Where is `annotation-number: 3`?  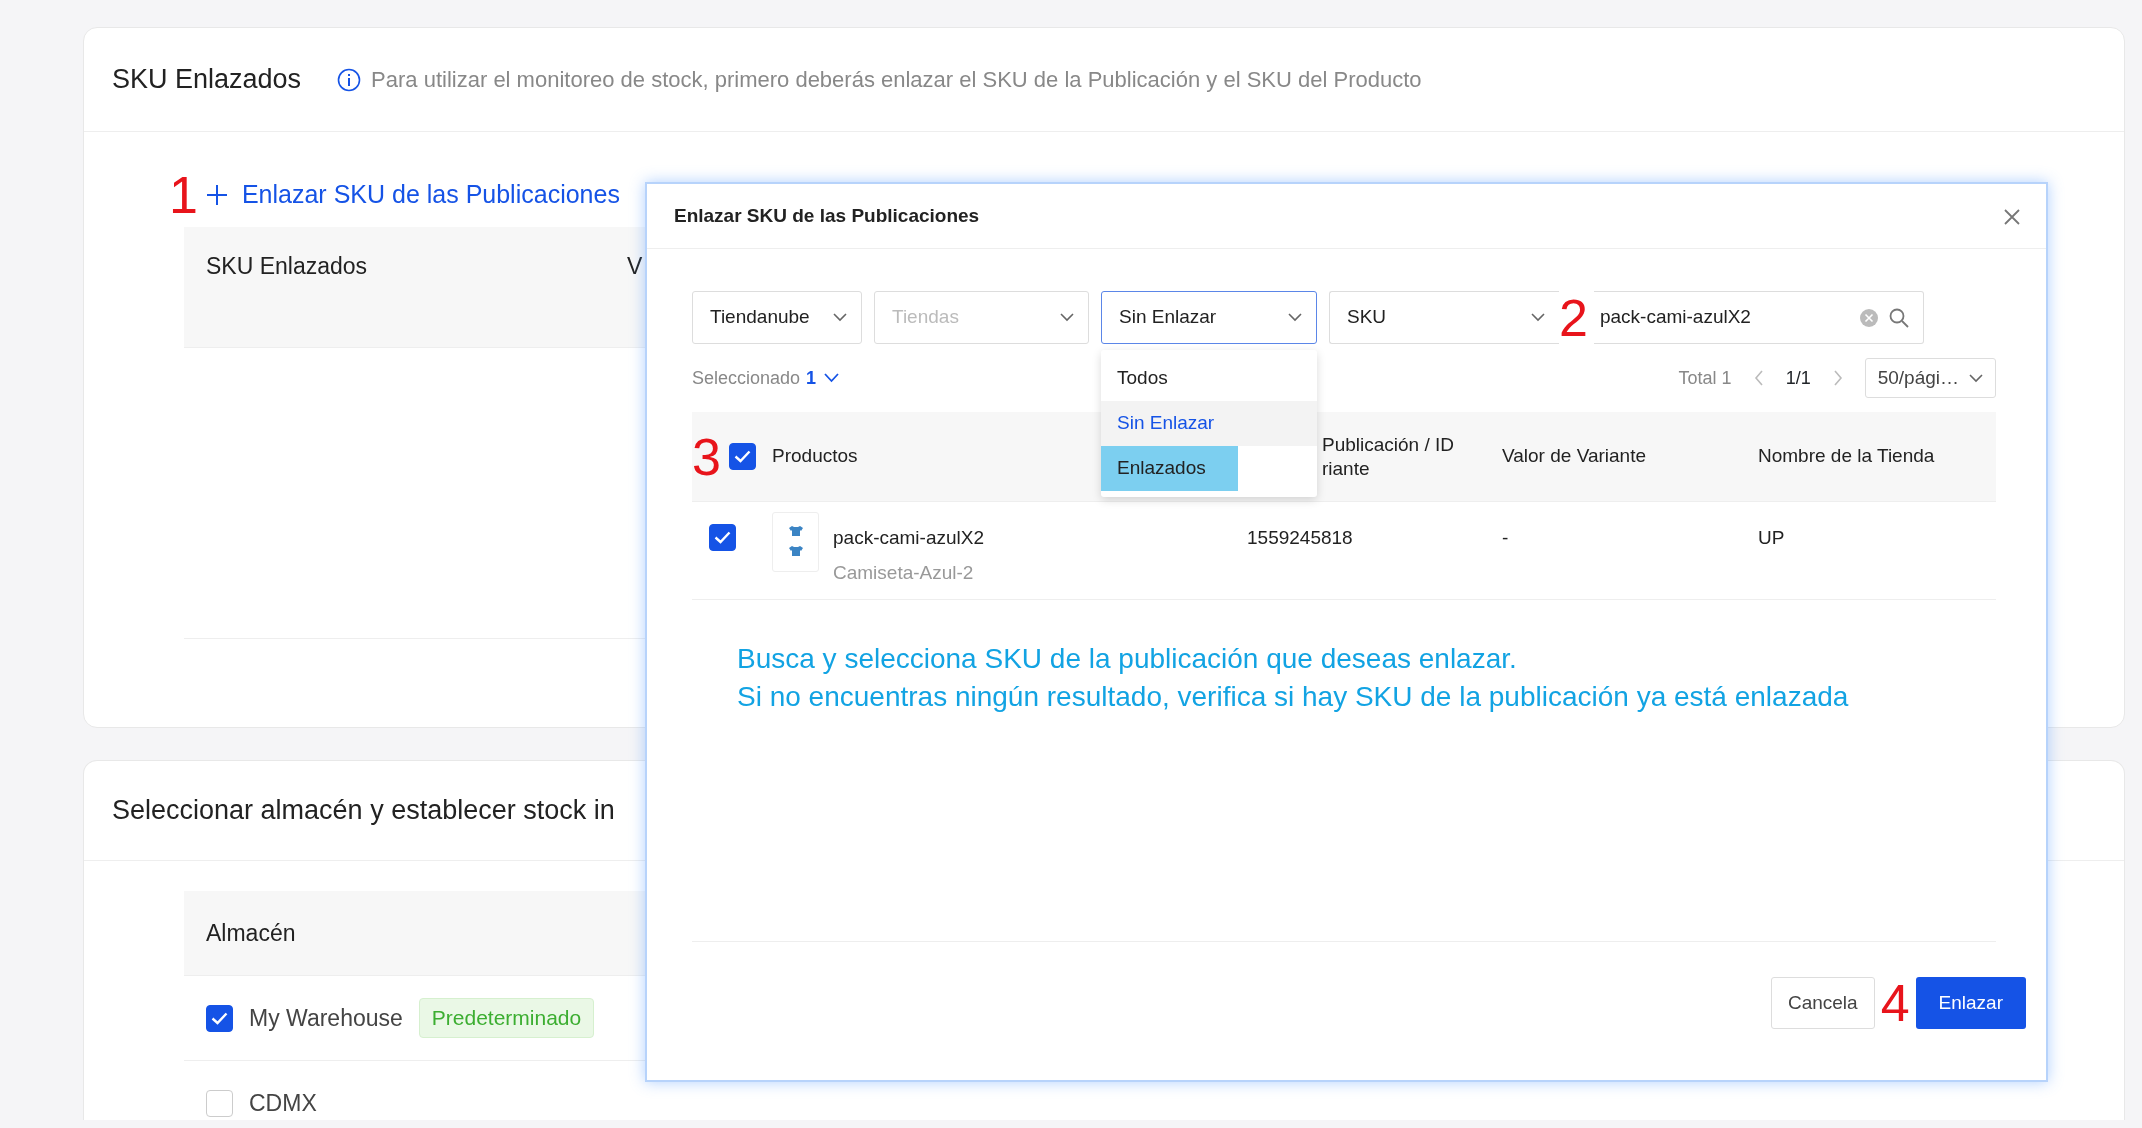
annotation-number: 3 is located at coordinates (706, 456).